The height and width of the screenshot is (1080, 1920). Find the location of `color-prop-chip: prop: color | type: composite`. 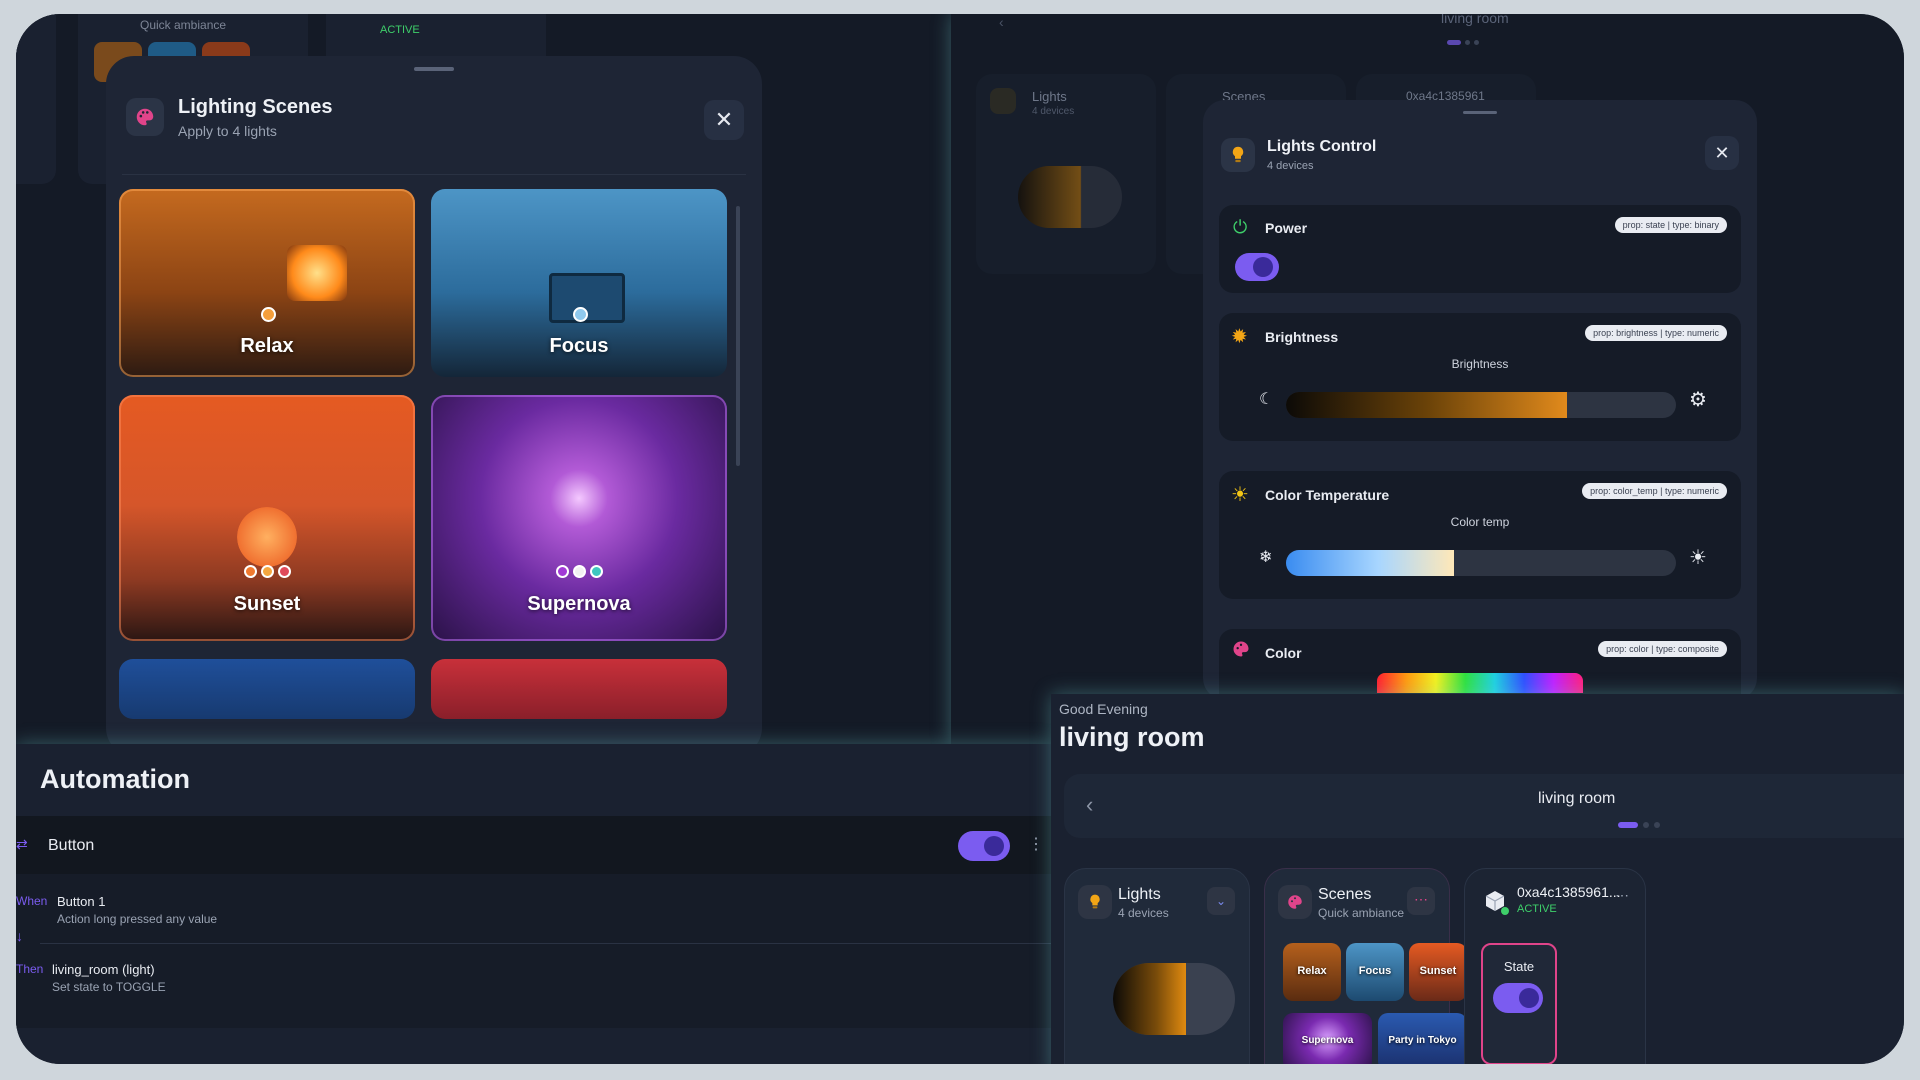

color-prop-chip: prop: color | type: composite is located at coordinates (1662, 649).